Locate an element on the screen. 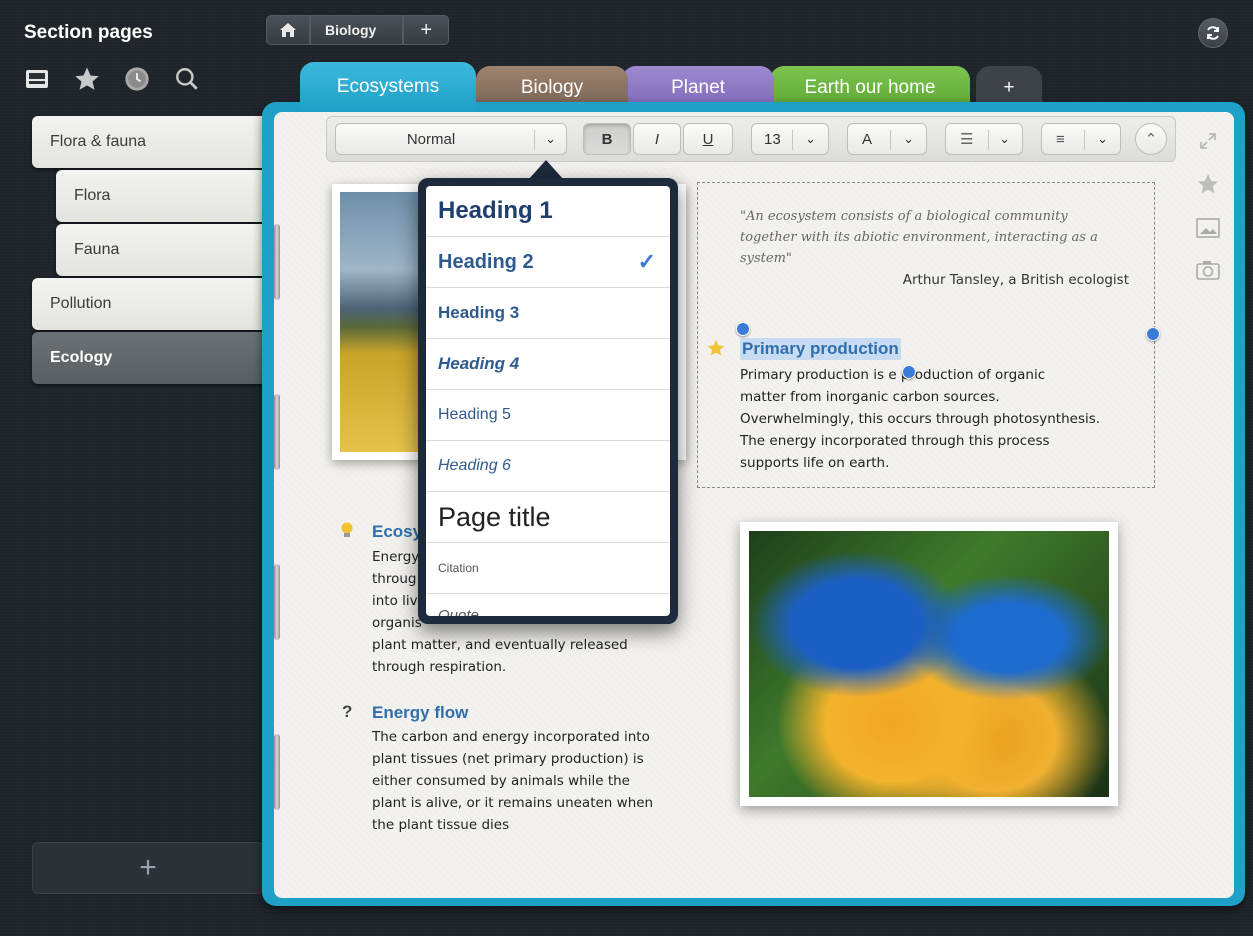 This screenshot has height=936, width=1253. search-icon is located at coordinates (187, 79).